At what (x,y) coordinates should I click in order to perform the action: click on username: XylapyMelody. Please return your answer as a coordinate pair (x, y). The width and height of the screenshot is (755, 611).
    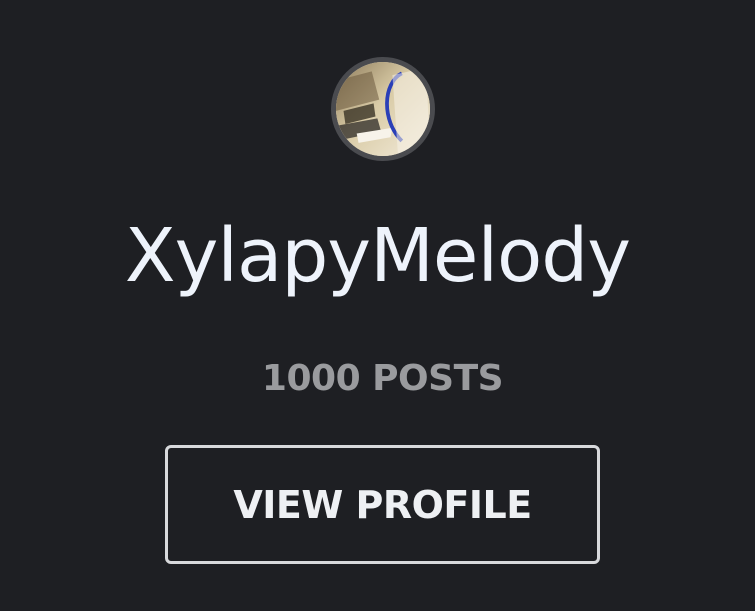
    Looking at the image, I should click on (377, 256).